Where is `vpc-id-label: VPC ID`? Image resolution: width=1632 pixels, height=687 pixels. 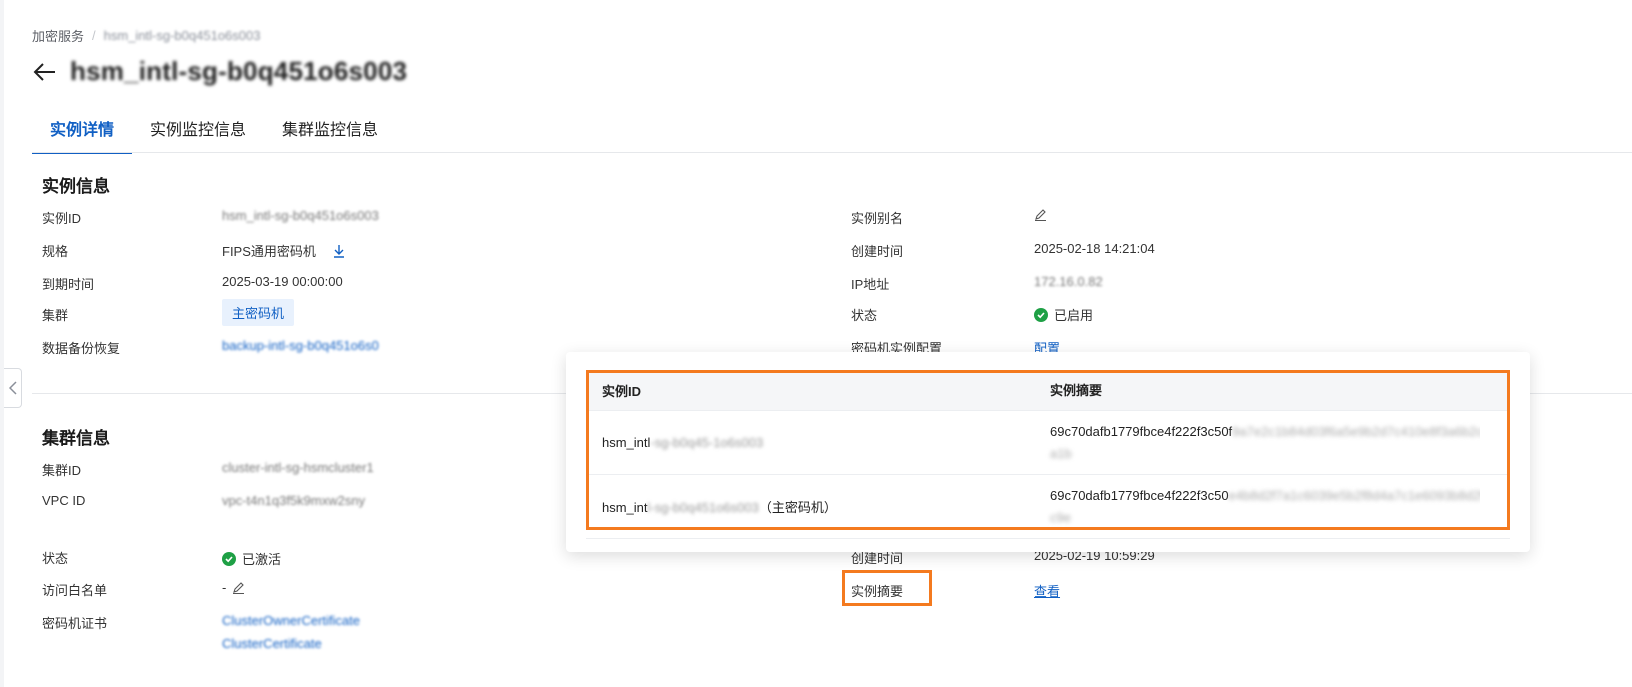
vpc-id-label: VPC ID is located at coordinates (64, 500).